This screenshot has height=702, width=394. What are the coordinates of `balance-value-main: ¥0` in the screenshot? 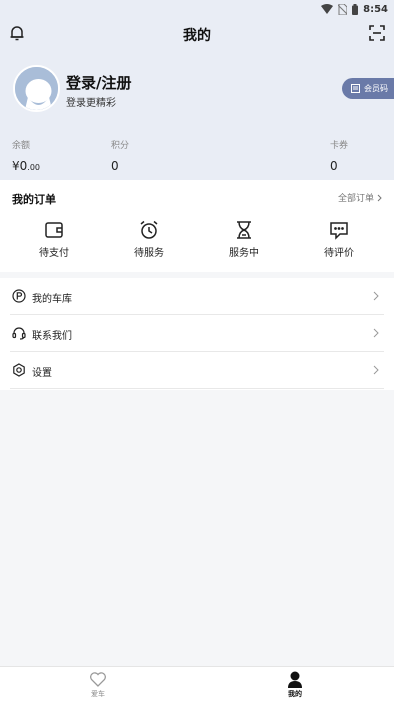 It's located at (20, 166).